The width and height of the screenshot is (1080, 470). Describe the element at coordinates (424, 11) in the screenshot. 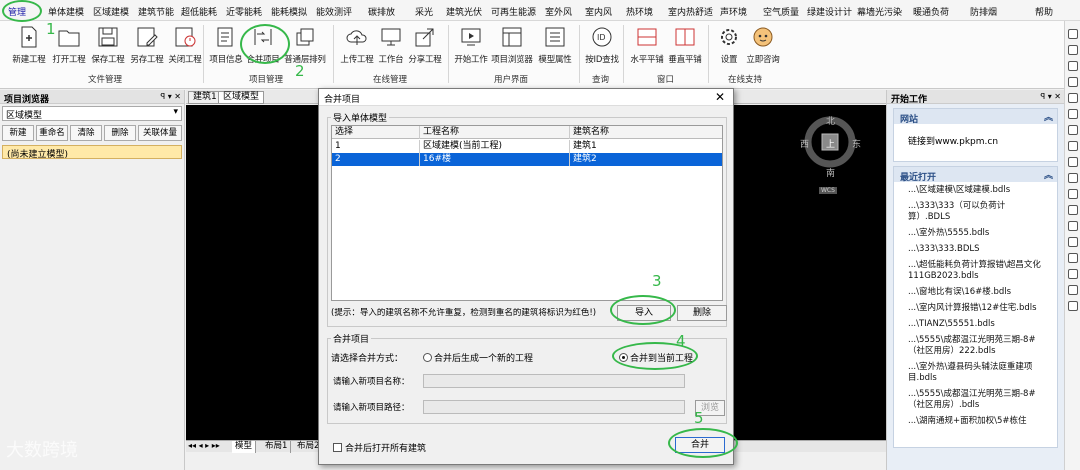

I see `menu-daylight: 采光` at that location.